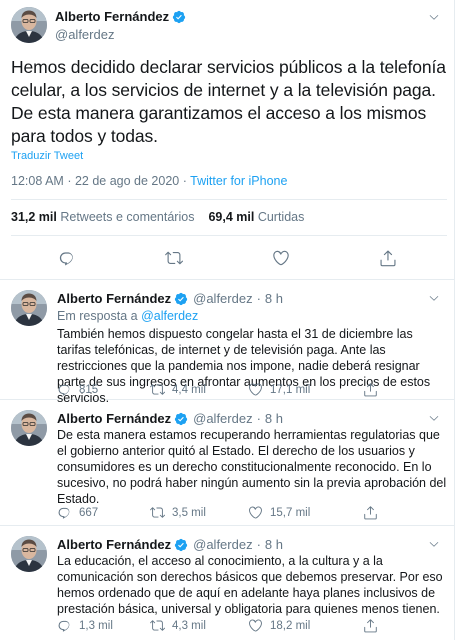 This screenshot has height=640, width=473. What do you see at coordinates (189, 389) in the screenshot?
I see `retweet-count: 4,4 mil` at bounding box center [189, 389].